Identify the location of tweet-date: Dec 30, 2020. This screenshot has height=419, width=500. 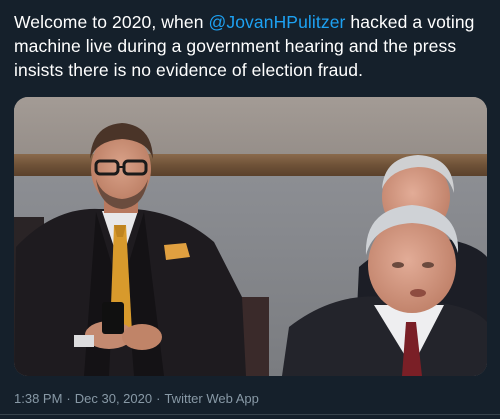
(113, 398).